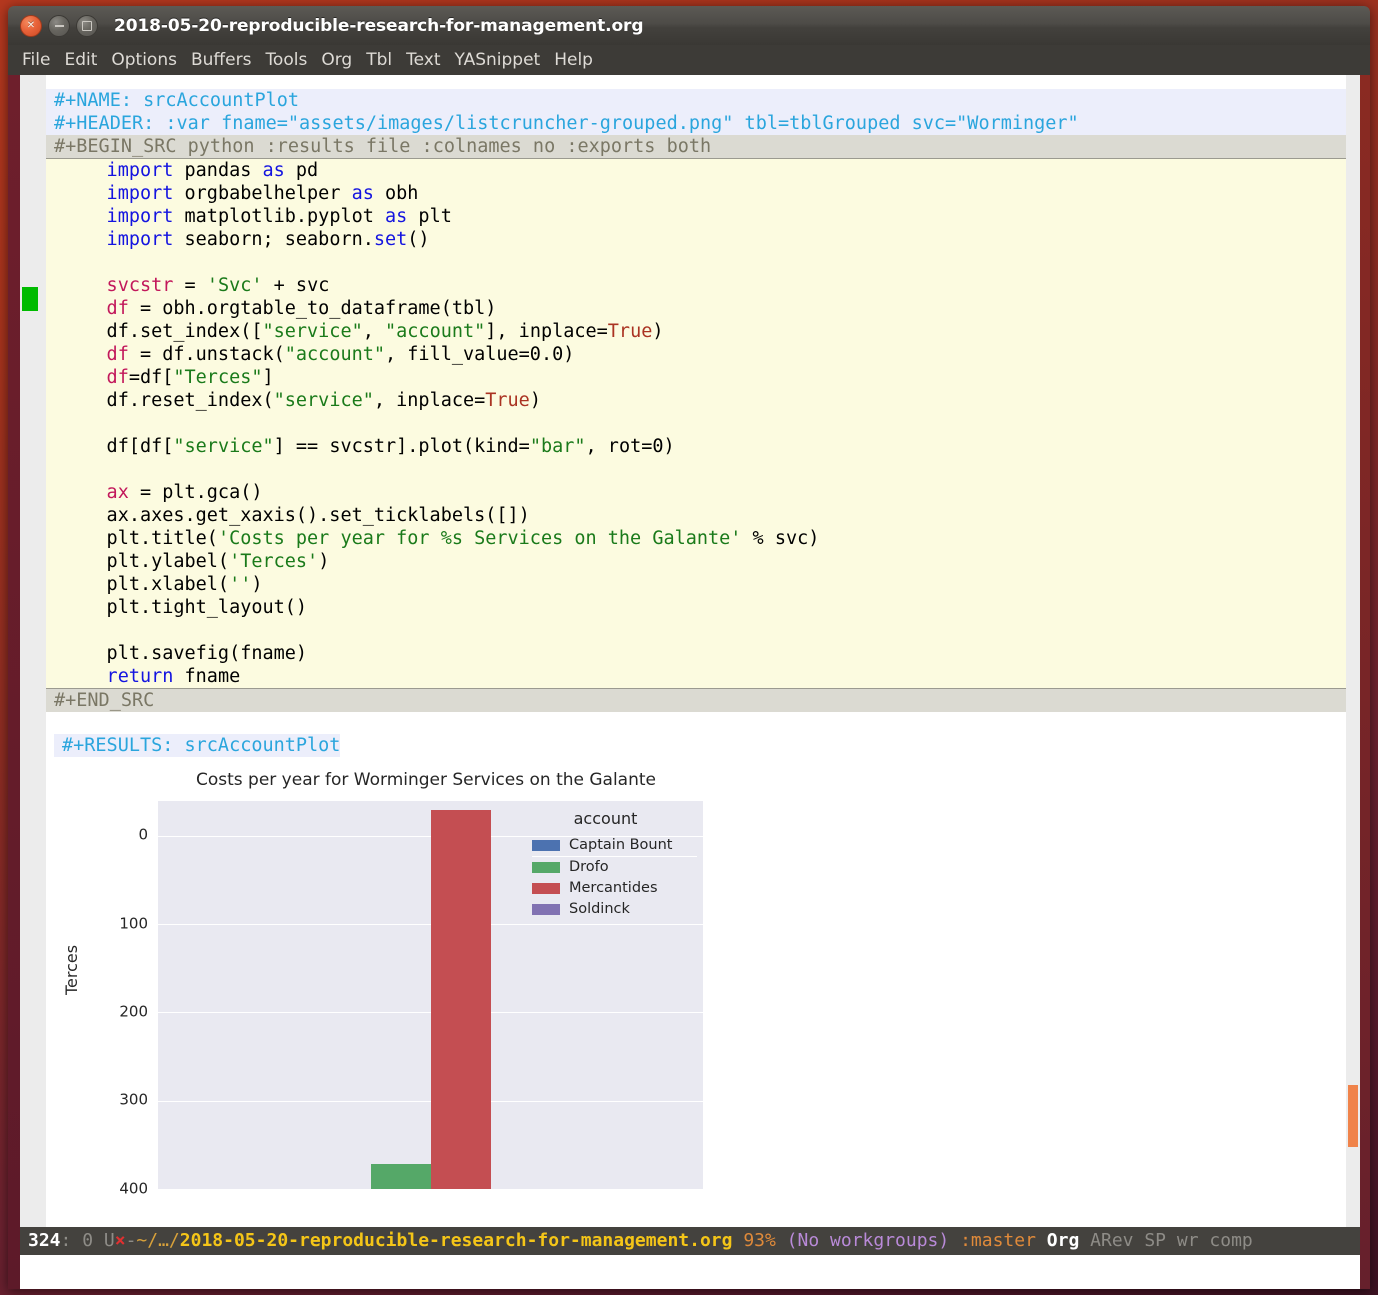 This screenshot has width=1378, height=1295. What do you see at coordinates (240, 193) in the screenshot?
I see `code-line: import orgbabelhelper as obh` at bounding box center [240, 193].